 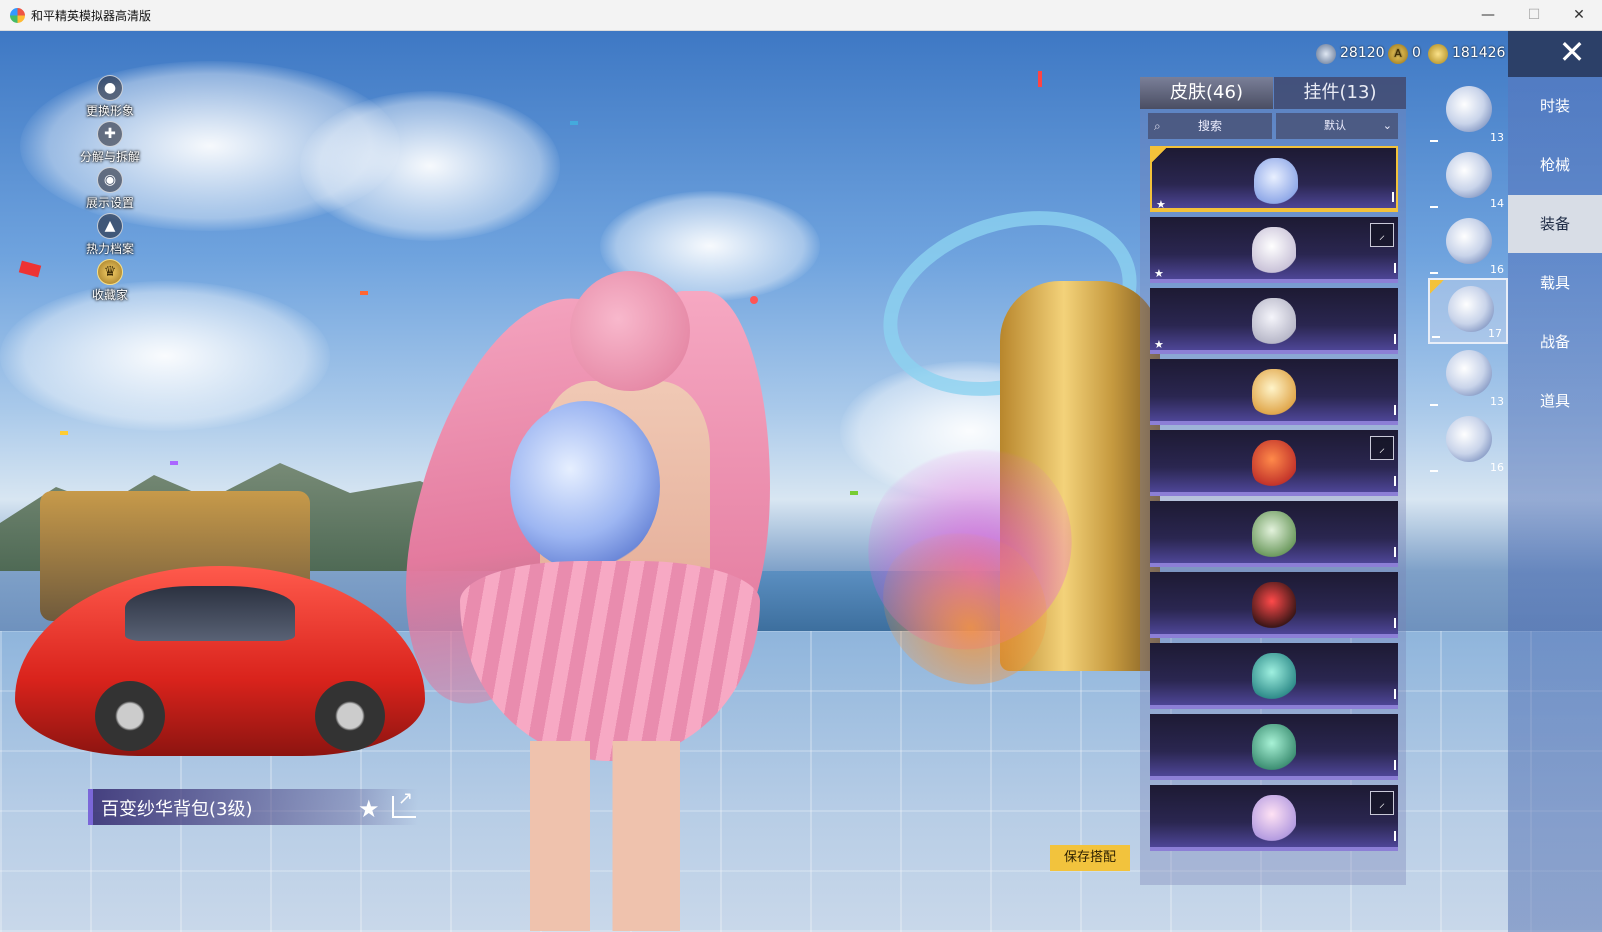 I want to click on category-tab: 时装, so click(x=1555, y=106).